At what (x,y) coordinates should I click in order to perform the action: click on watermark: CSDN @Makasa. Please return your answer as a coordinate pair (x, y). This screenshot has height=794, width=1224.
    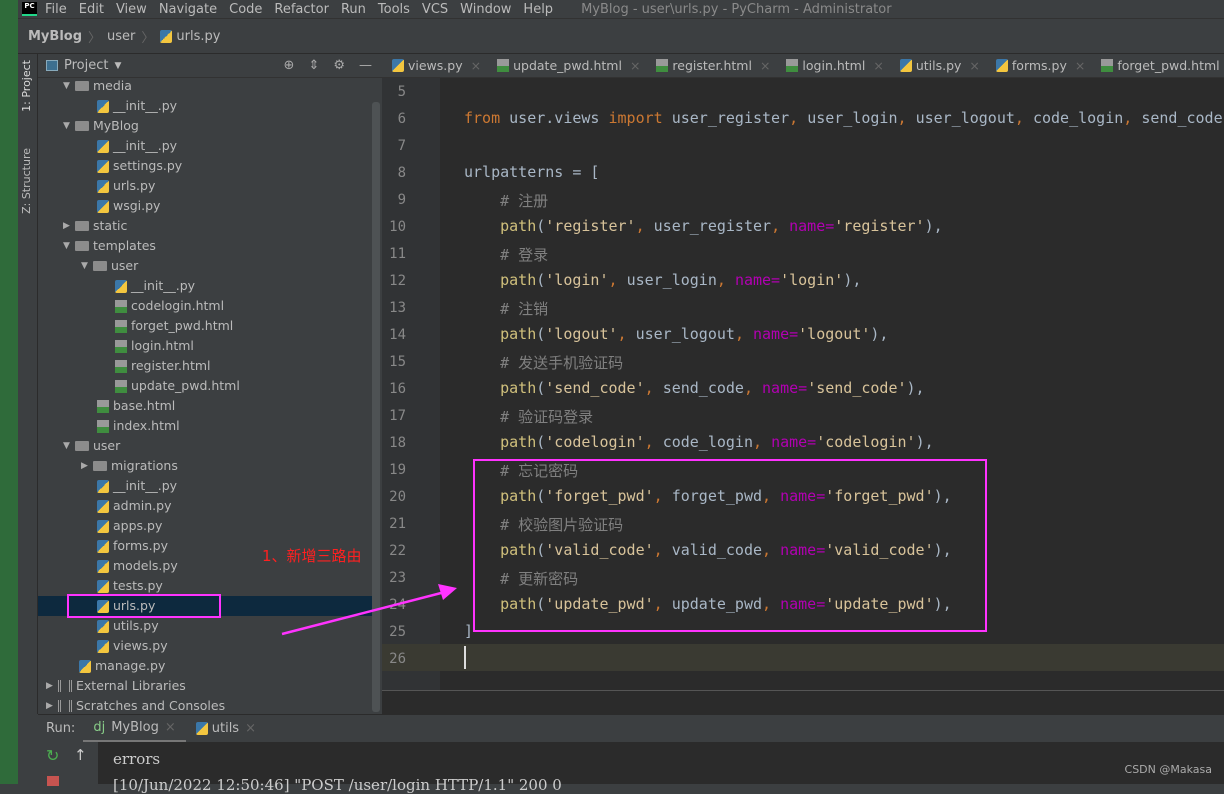
    Looking at the image, I should click on (1168, 769).